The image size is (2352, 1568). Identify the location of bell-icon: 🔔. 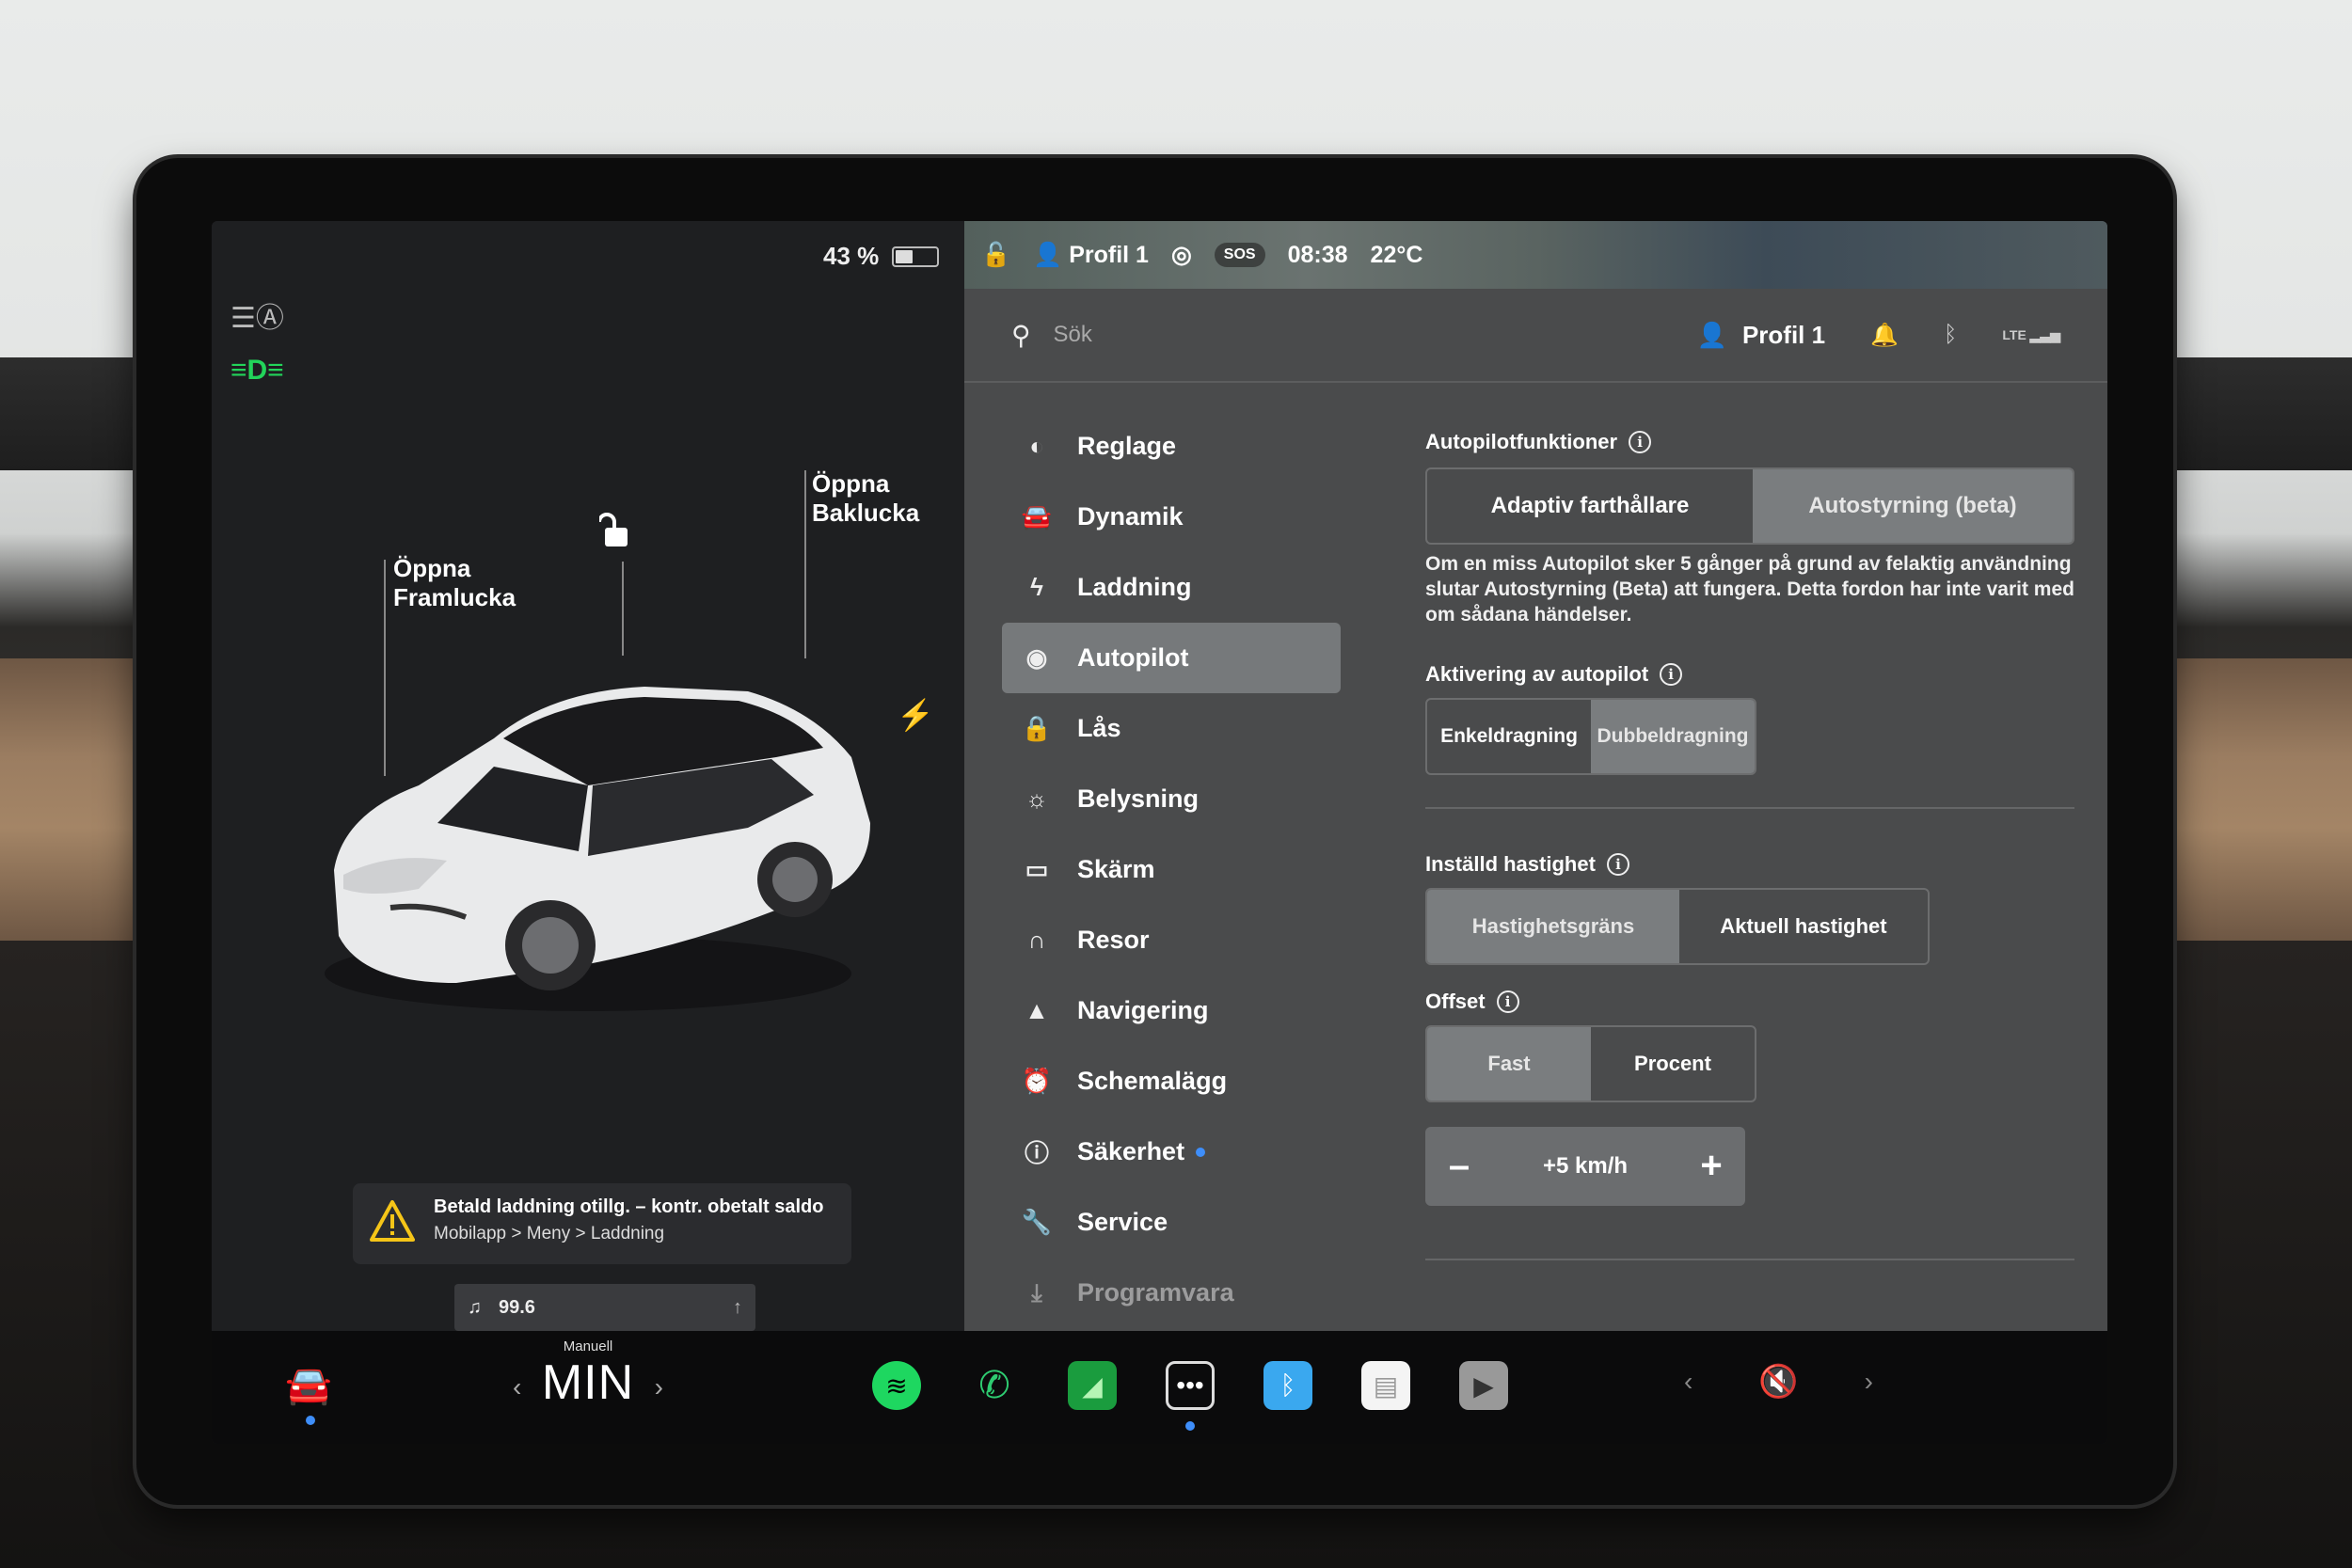
(1884, 335).